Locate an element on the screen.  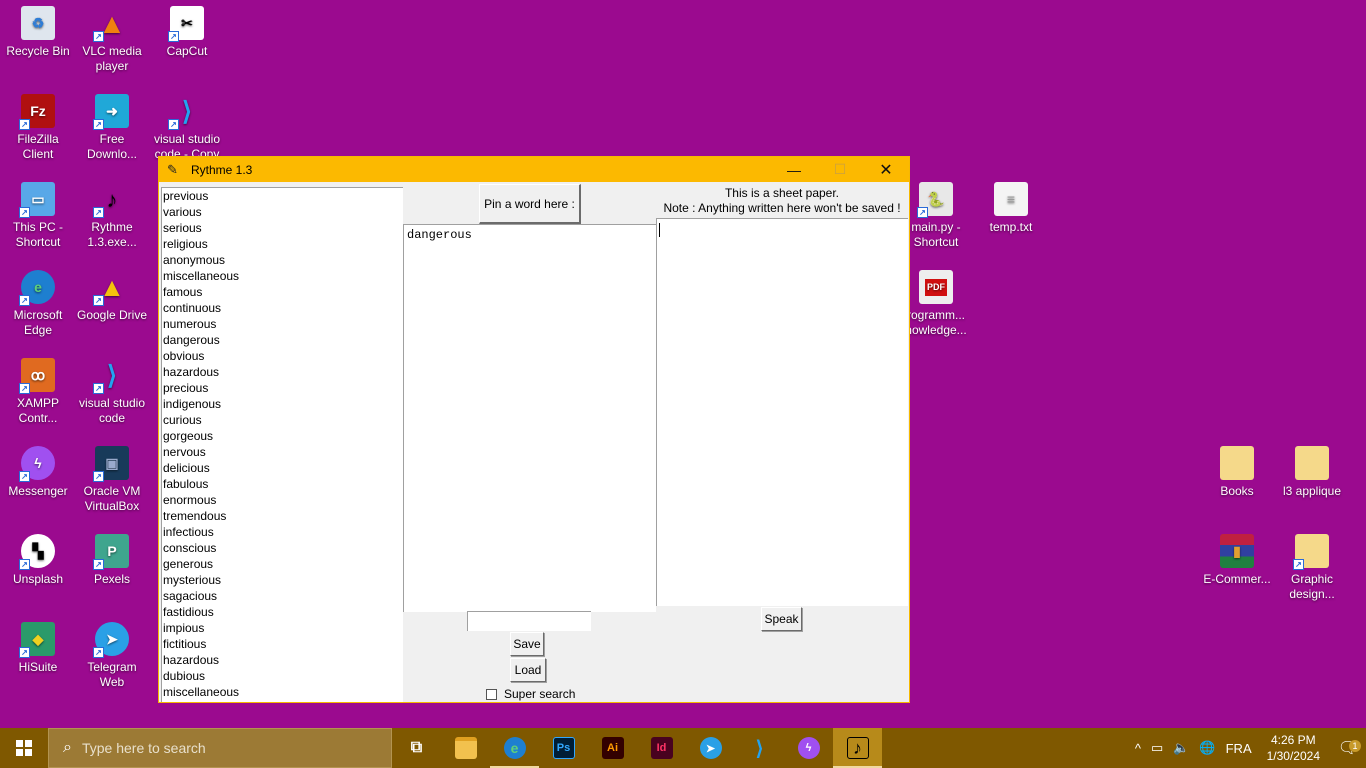
word-list-item: numerous is located at coordinates (282, 324).